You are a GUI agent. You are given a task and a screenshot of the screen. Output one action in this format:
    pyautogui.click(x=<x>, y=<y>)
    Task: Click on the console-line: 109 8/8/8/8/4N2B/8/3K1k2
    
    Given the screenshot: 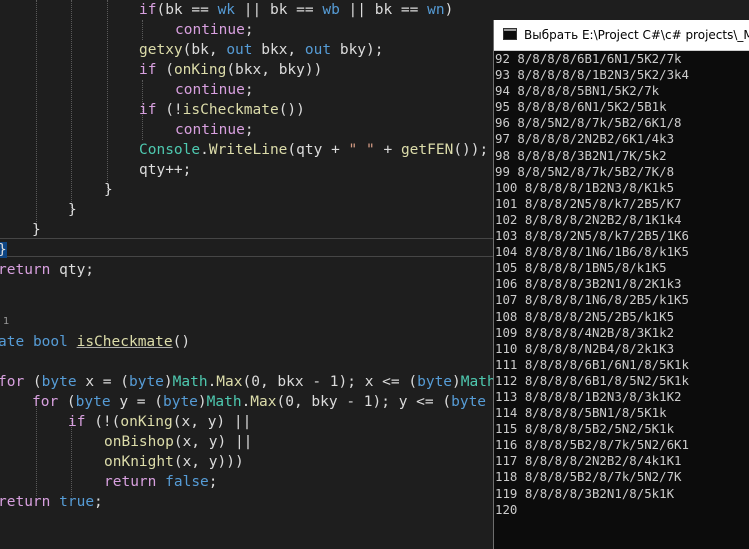 What is the action you would take?
    pyautogui.click(x=585, y=332)
    